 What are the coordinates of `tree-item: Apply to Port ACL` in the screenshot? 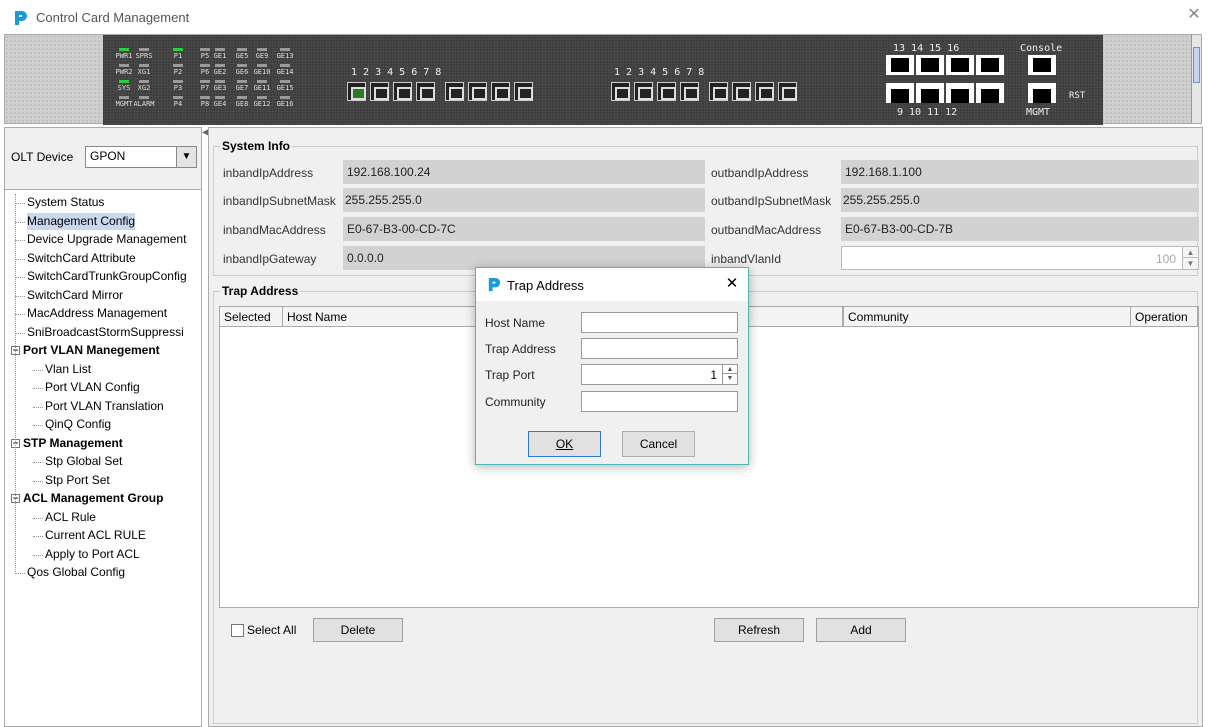 It's located at (92, 554).